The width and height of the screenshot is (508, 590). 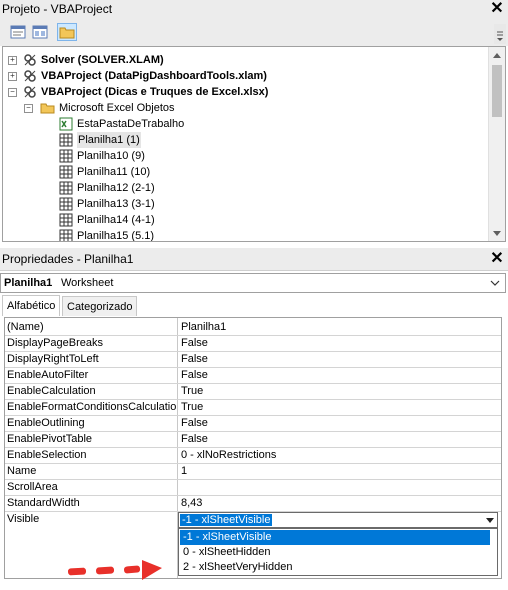 What do you see at coordinates (53, 359) in the screenshot?
I see `property-name: DisplayRightToLeft` at bounding box center [53, 359].